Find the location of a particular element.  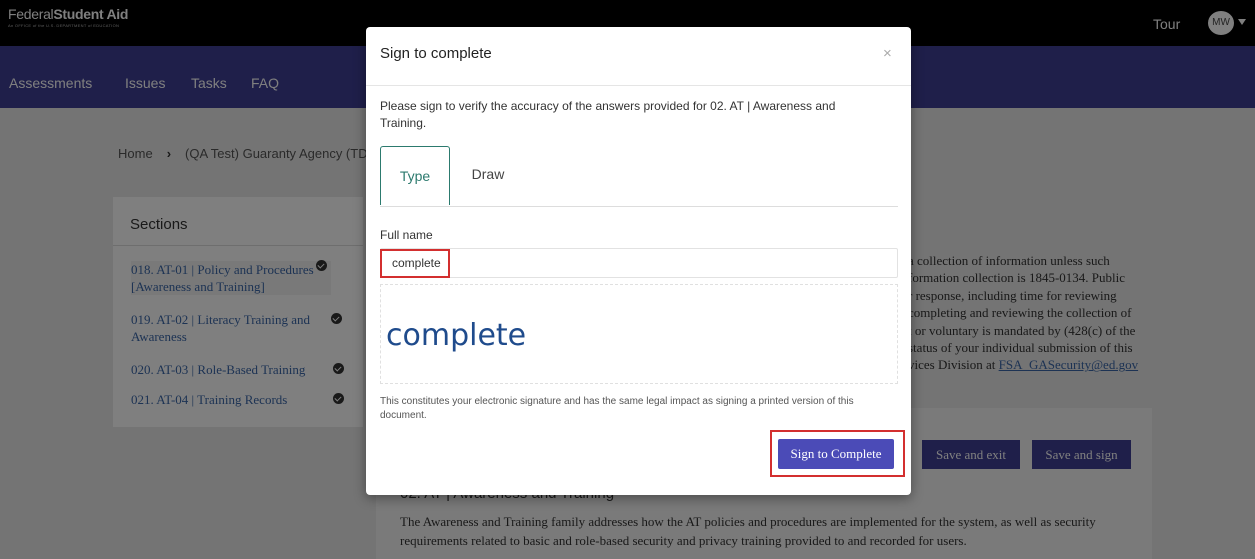

modal-divider is located at coordinates (638, 85).